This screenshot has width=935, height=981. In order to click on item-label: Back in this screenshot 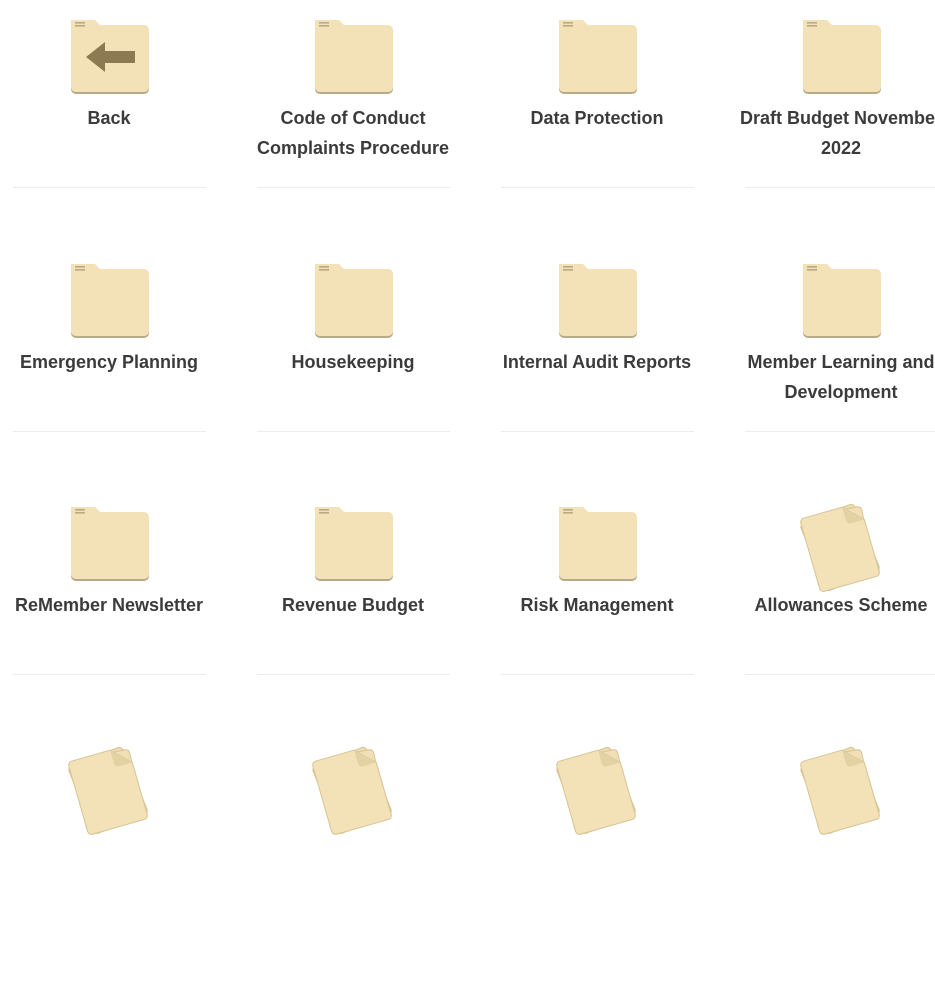, I will do `click(109, 118)`.